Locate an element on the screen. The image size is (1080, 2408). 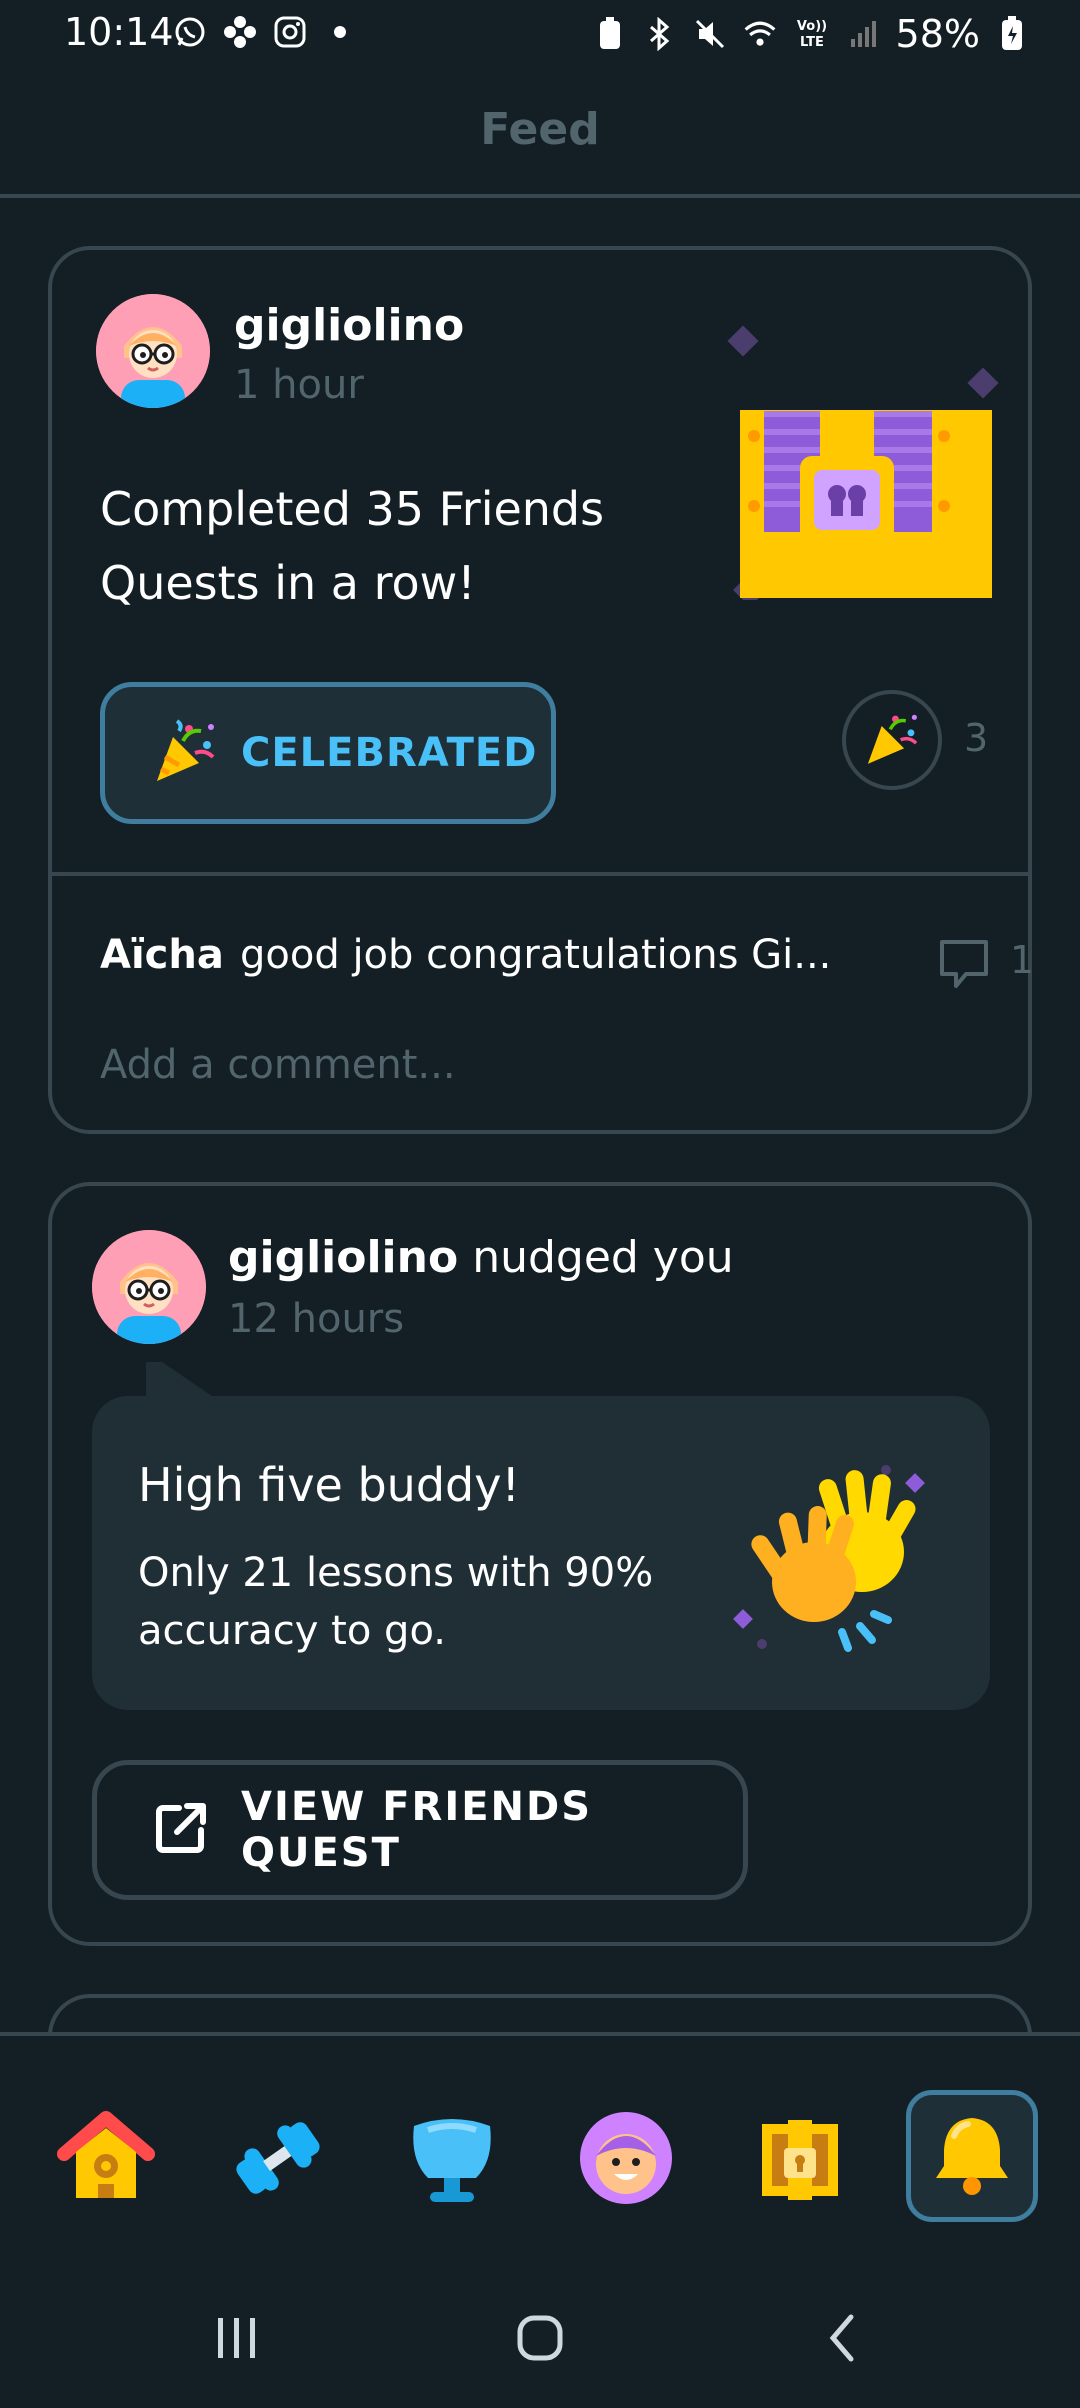
status-time: 10:14 is located at coordinates (119, 32).